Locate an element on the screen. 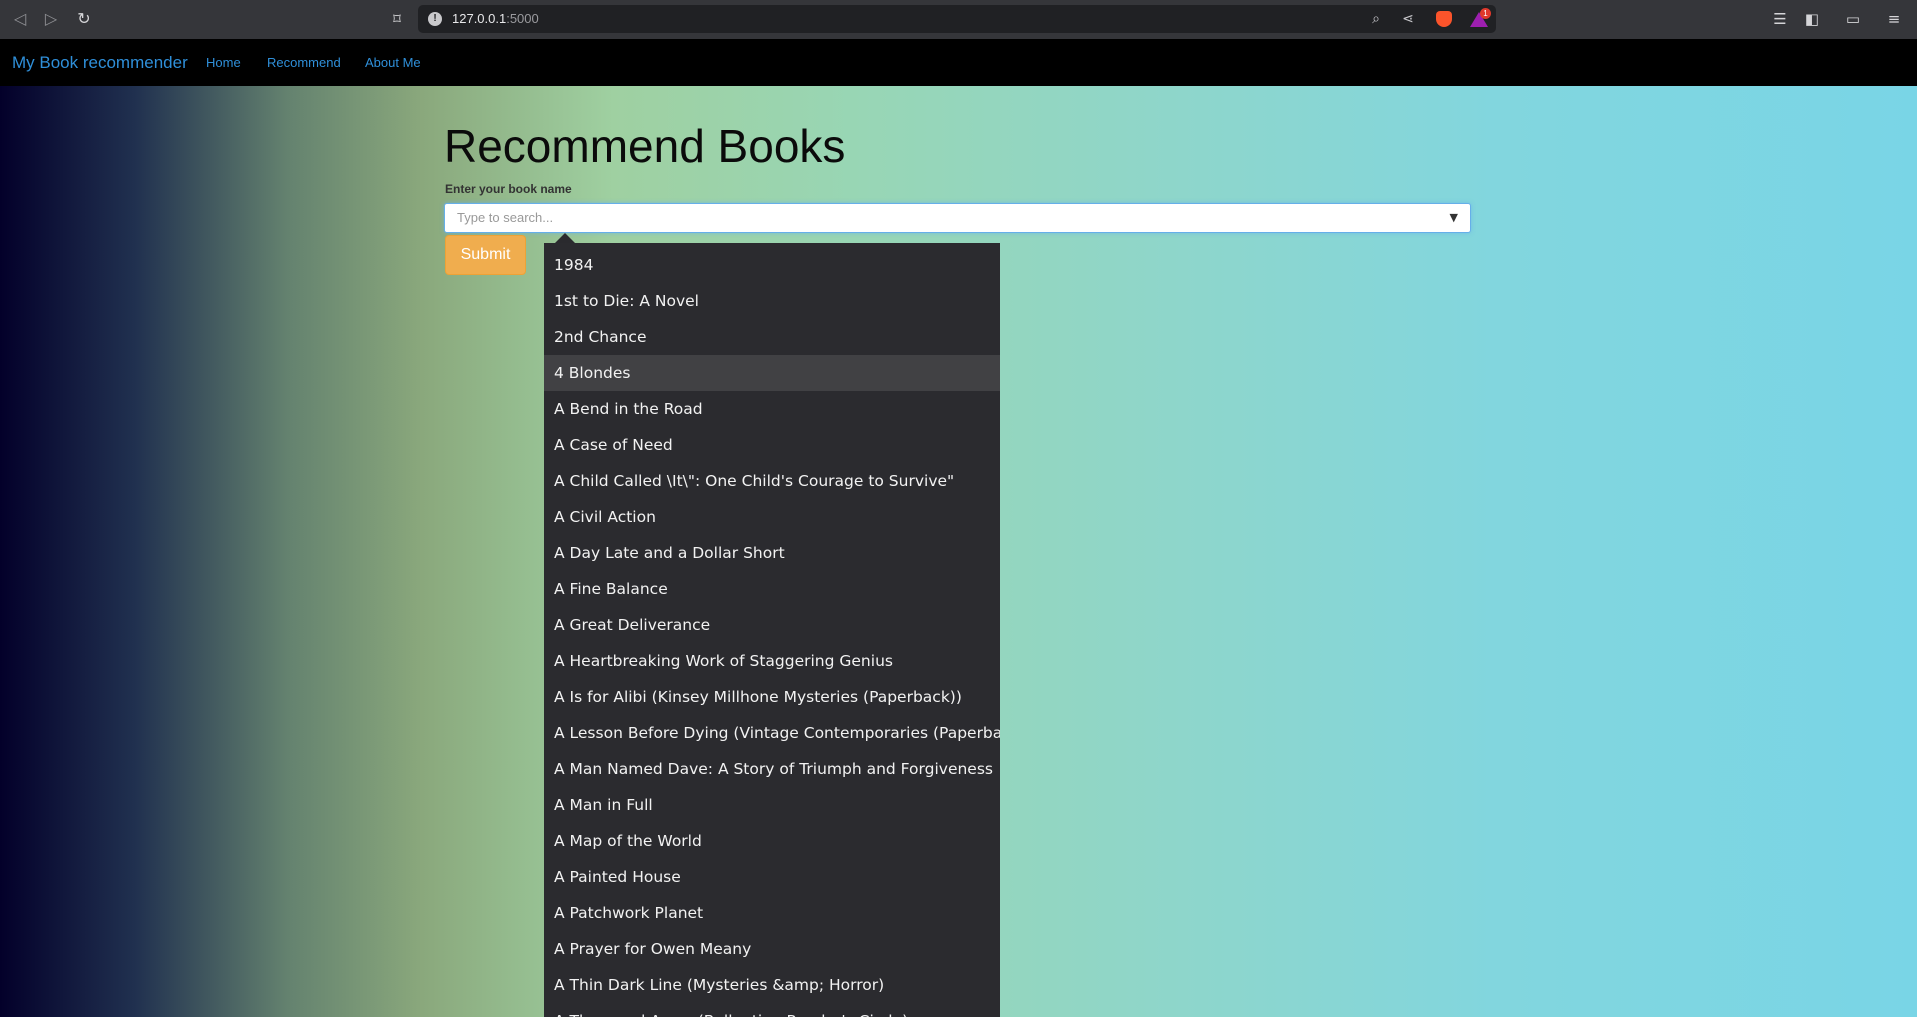 Image resolution: width=1917 pixels, height=1017 pixels. dropdown-option: A Painted House is located at coordinates (772, 877).